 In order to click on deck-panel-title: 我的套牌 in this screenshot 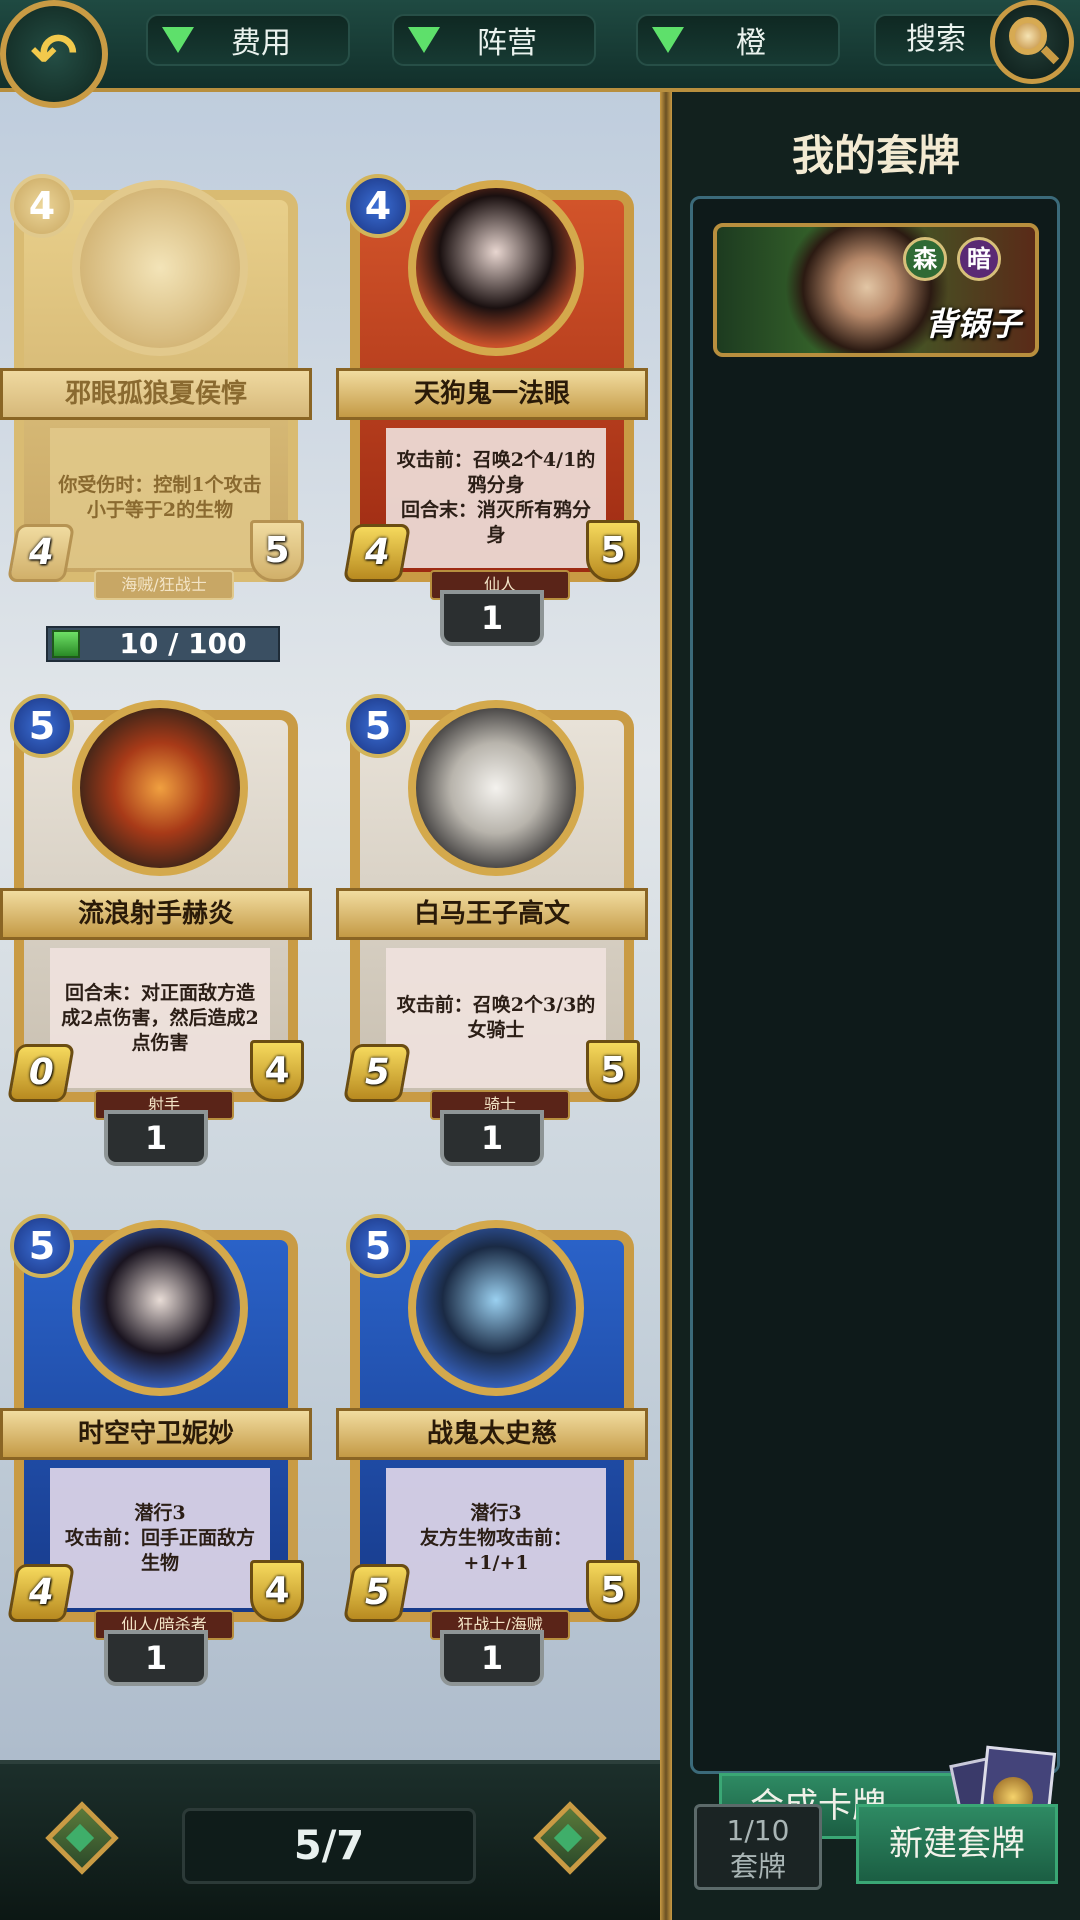, I will do `click(875, 155)`.